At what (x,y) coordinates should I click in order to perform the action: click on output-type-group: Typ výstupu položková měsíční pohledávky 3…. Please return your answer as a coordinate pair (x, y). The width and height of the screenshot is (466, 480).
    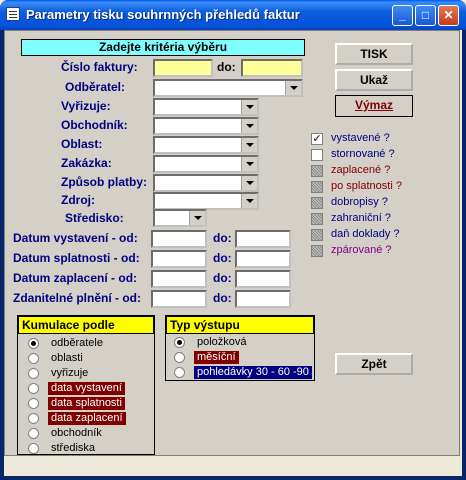
    Looking at the image, I should click on (240, 348).